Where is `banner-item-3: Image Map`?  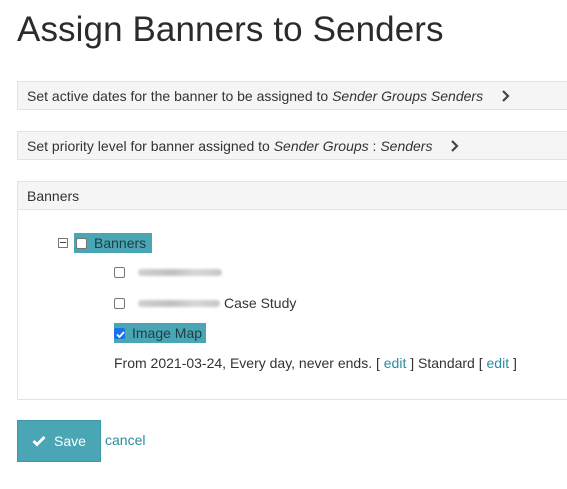
banner-item-3: Image Map is located at coordinates (160, 333).